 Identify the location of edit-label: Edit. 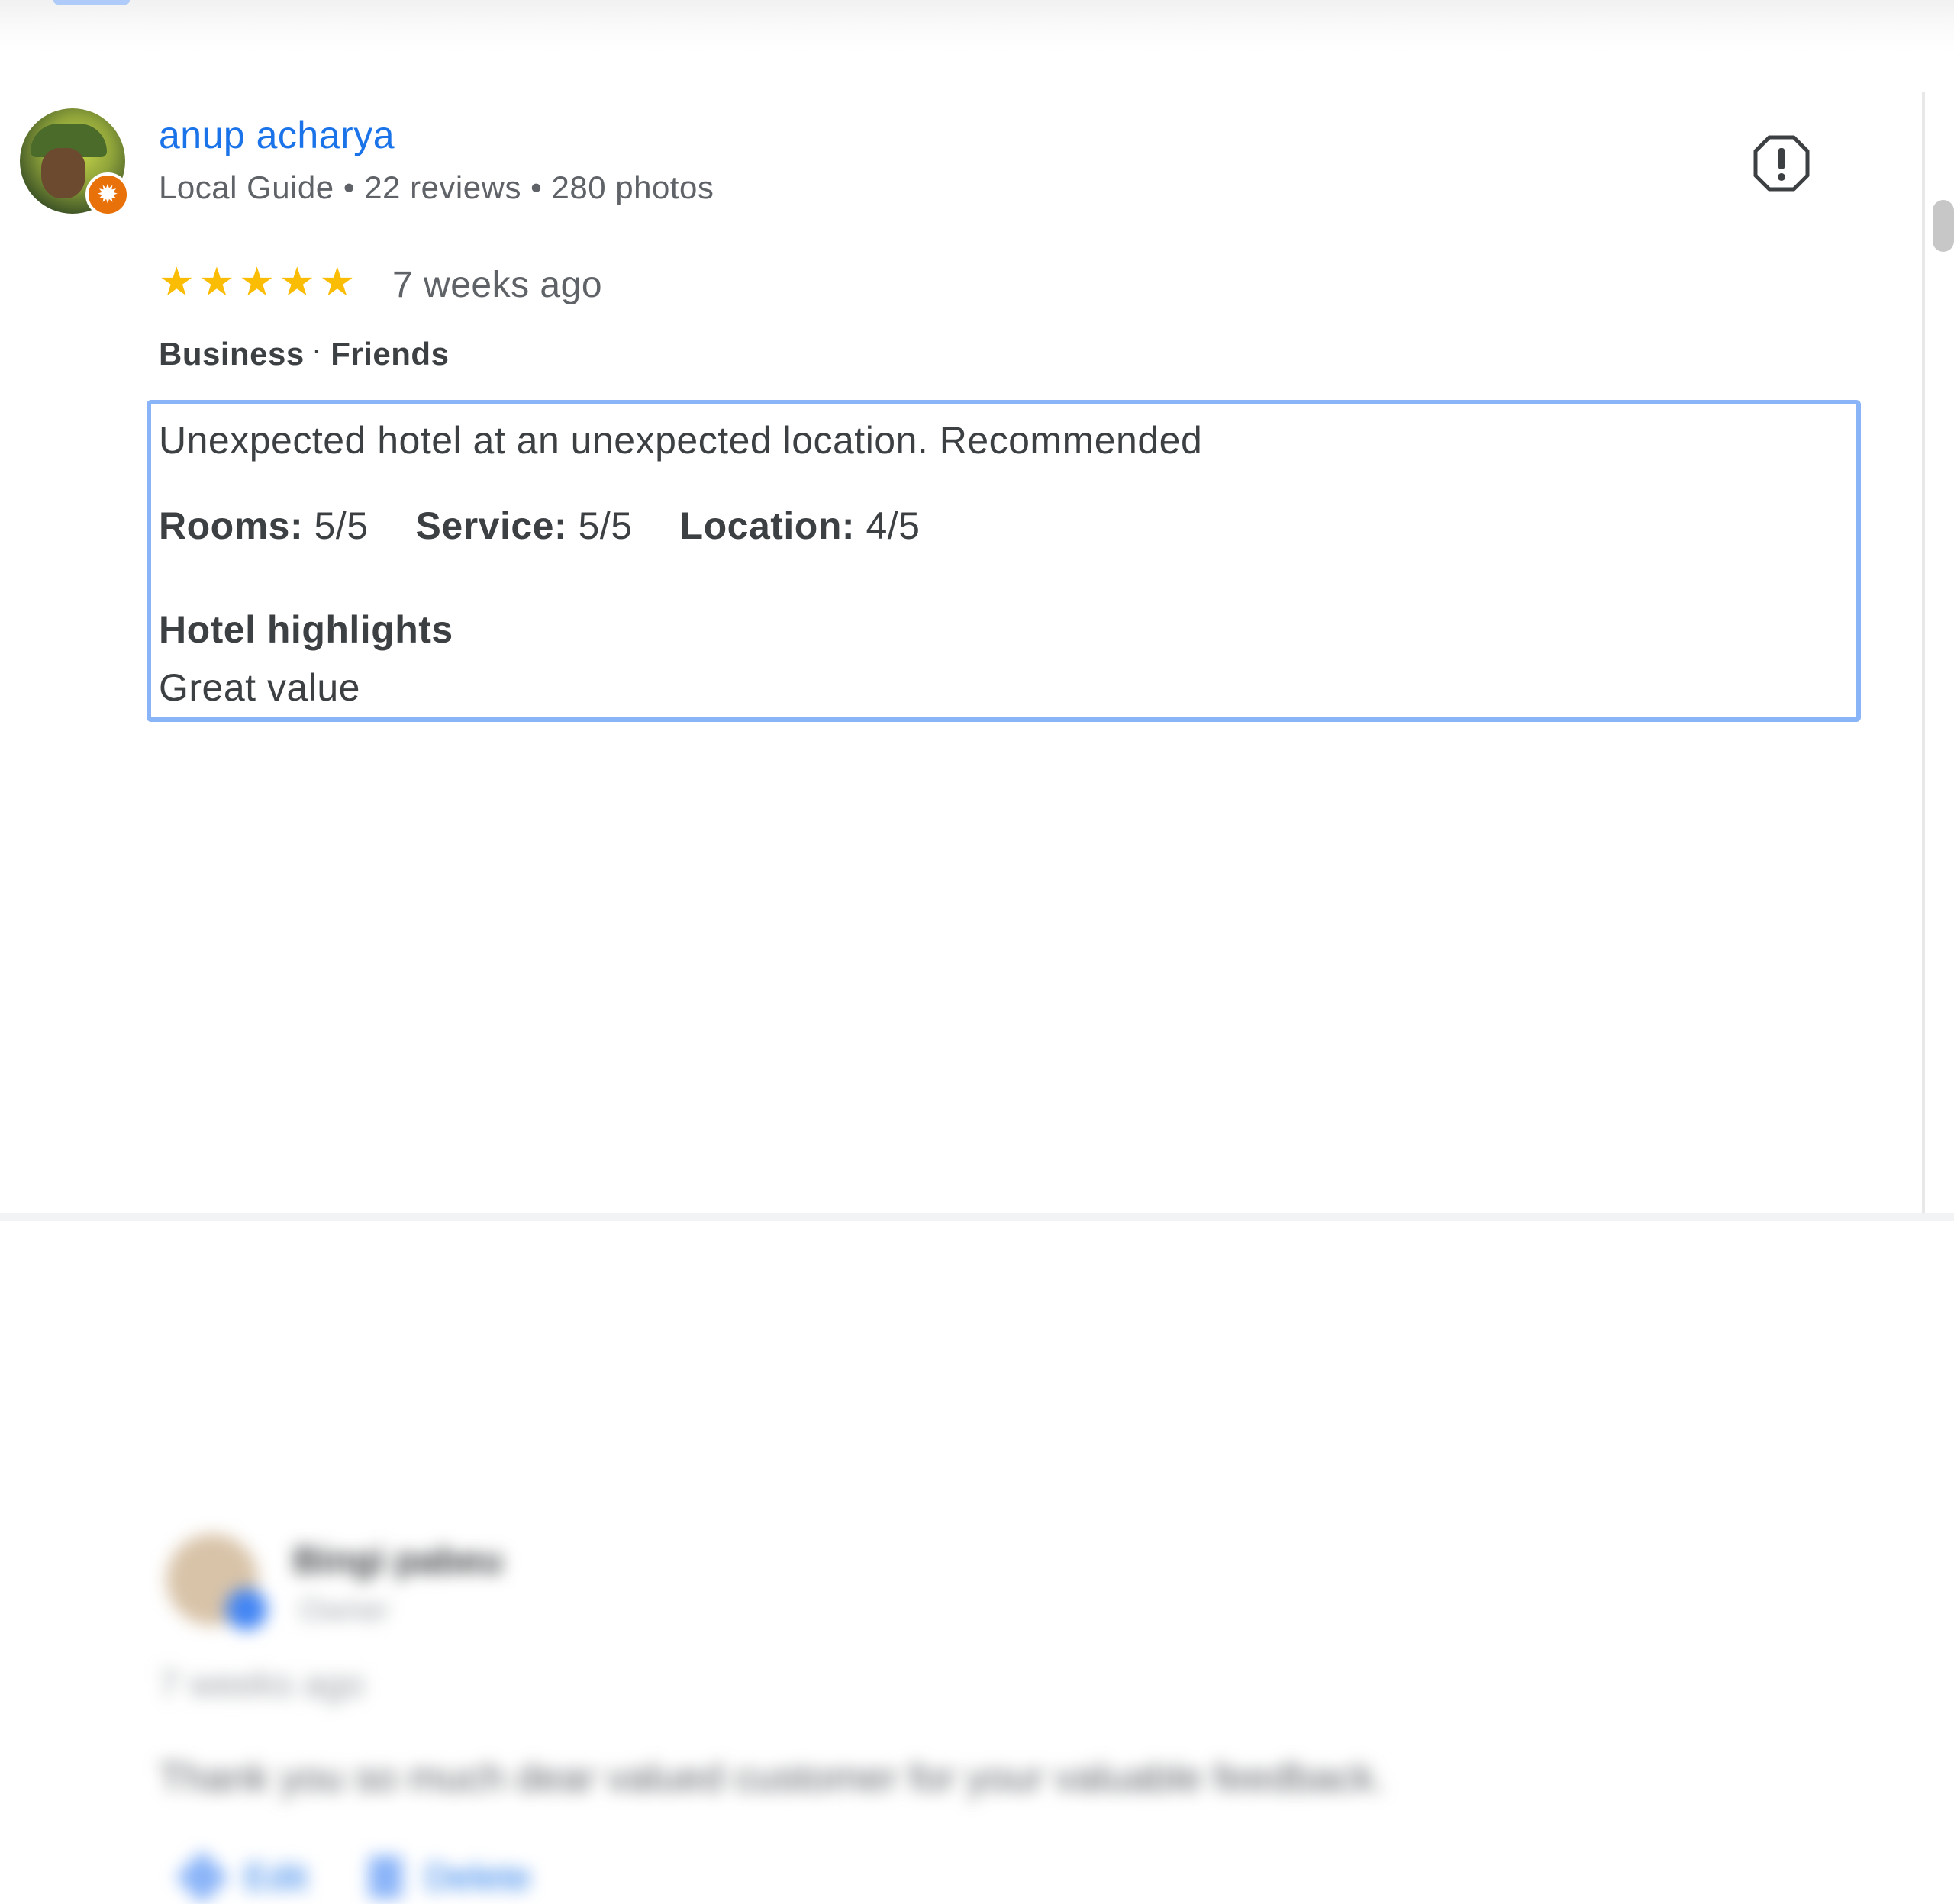
(276, 1877).